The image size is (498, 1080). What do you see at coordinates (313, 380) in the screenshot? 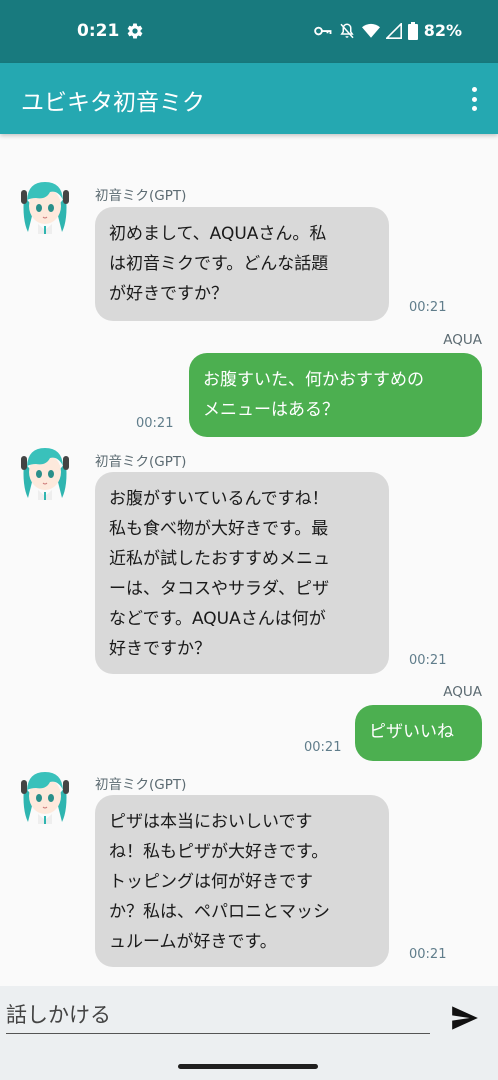
I see `message-line: お腹すいた、何かおすすめの` at bounding box center [313, 380].